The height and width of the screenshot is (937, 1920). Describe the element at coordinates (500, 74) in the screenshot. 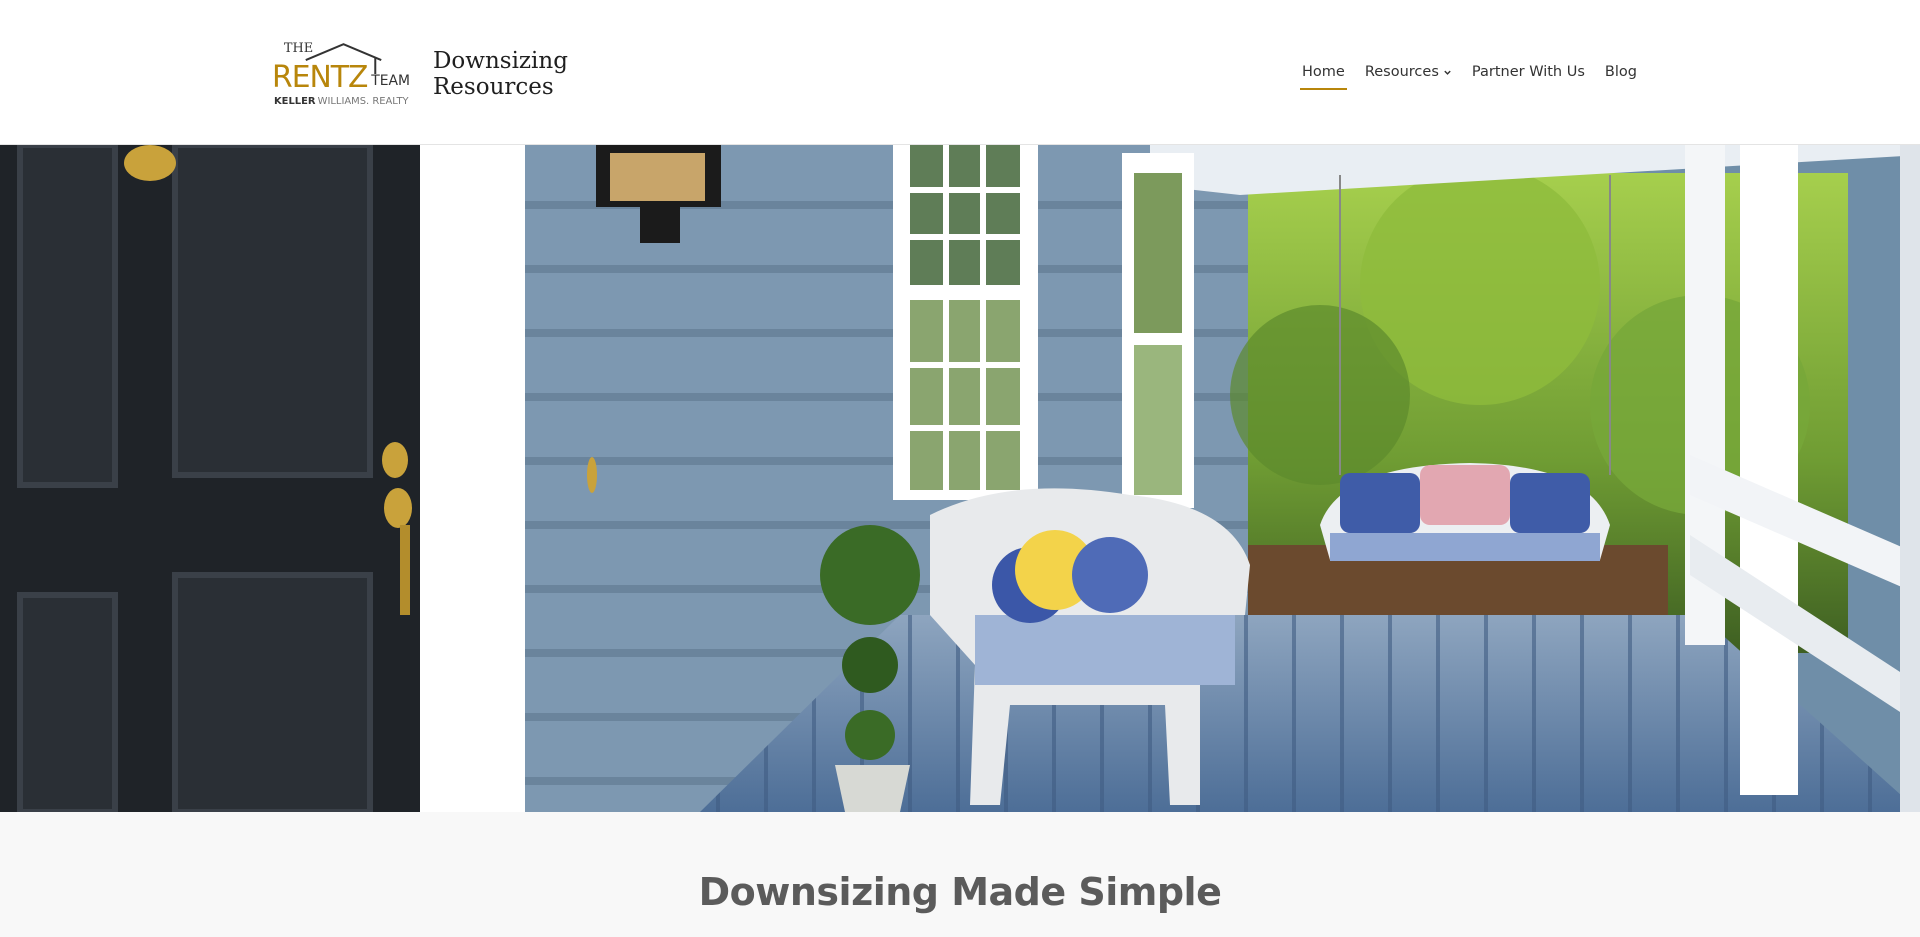

I see `site-name: Downsizing Resources` at that location.